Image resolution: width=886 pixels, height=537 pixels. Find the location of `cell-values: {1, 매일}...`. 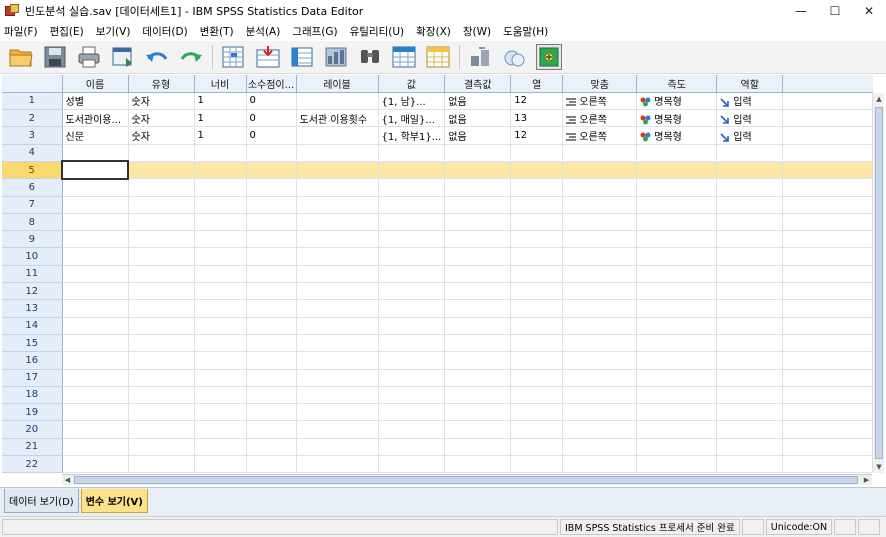

cell-values: {1, 매일}... is located at coordinates (412, 118).